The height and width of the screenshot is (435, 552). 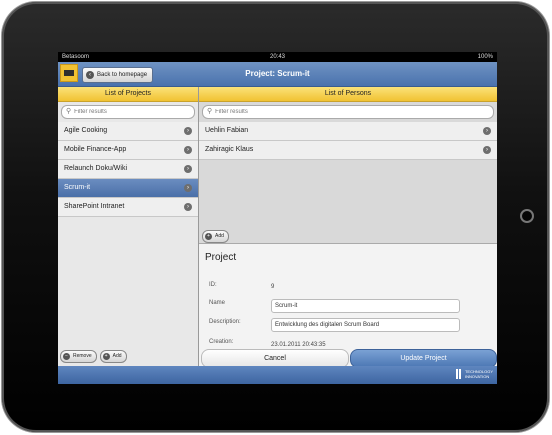 What do you see at coordinates (95, 149) in the screenshot?
I see `project-row-label: Mobile Finance-App` at bounding box center [95, 149].